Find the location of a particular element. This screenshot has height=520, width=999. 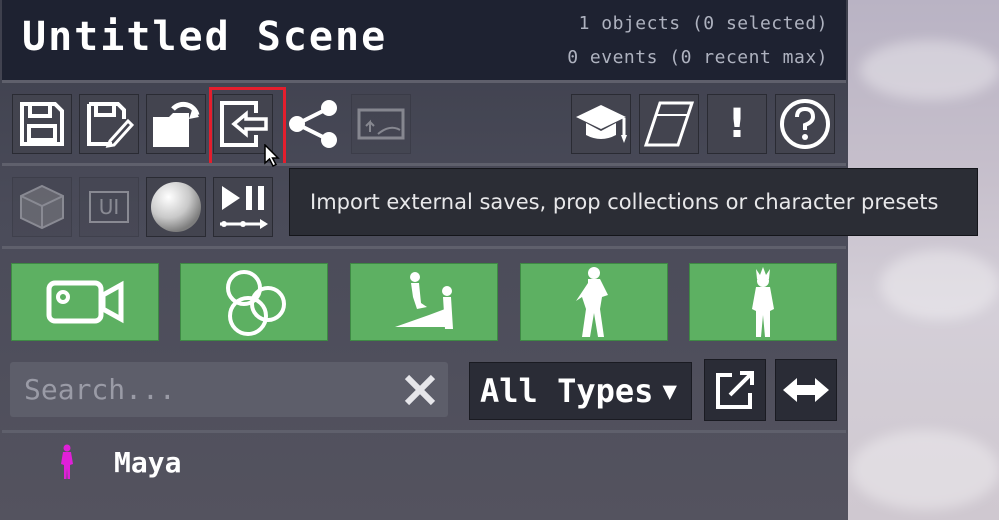

save-as-icon is located at coordinates (110, 125).